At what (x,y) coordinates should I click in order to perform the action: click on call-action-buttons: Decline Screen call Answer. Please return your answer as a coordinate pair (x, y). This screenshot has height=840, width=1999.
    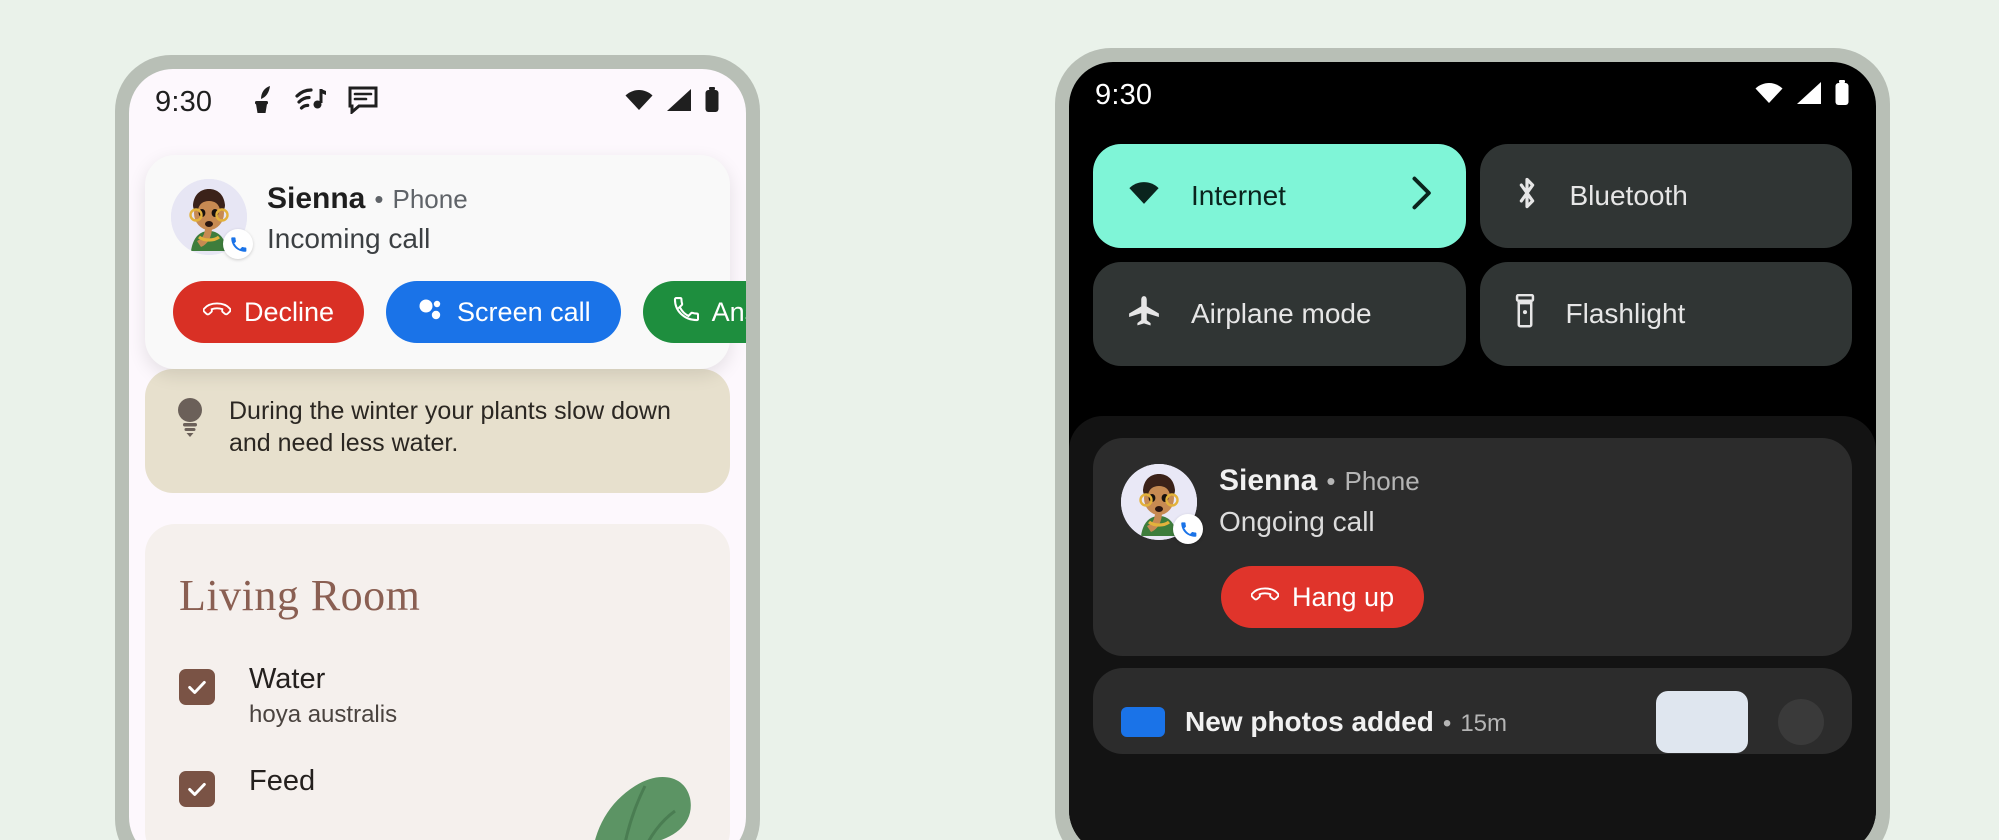
    Looking at the image, I should click on (458, 312).